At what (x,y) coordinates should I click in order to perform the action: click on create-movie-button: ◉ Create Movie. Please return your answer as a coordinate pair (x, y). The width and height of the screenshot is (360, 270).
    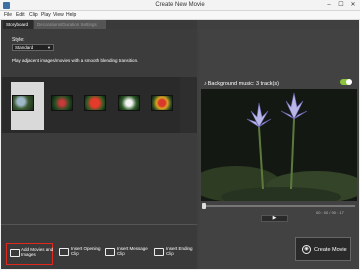
    Looking at the image, I should click on (323, 249).